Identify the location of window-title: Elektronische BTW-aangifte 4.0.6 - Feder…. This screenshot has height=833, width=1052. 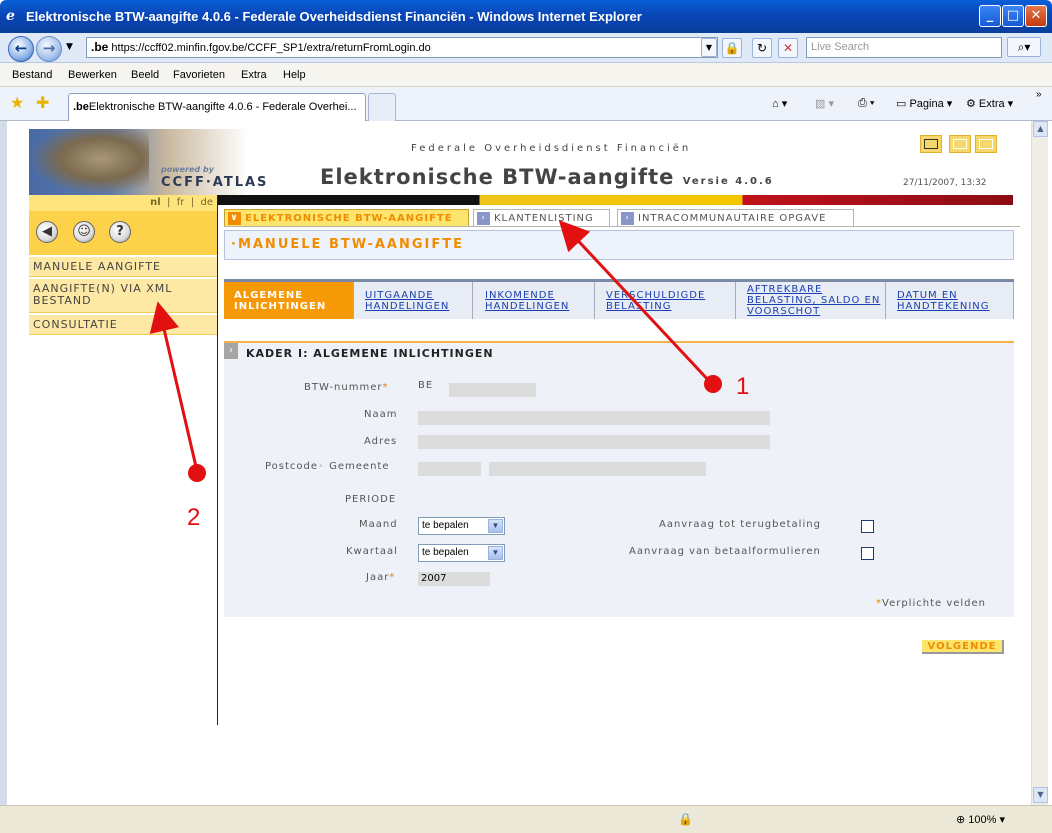
(334, 16).